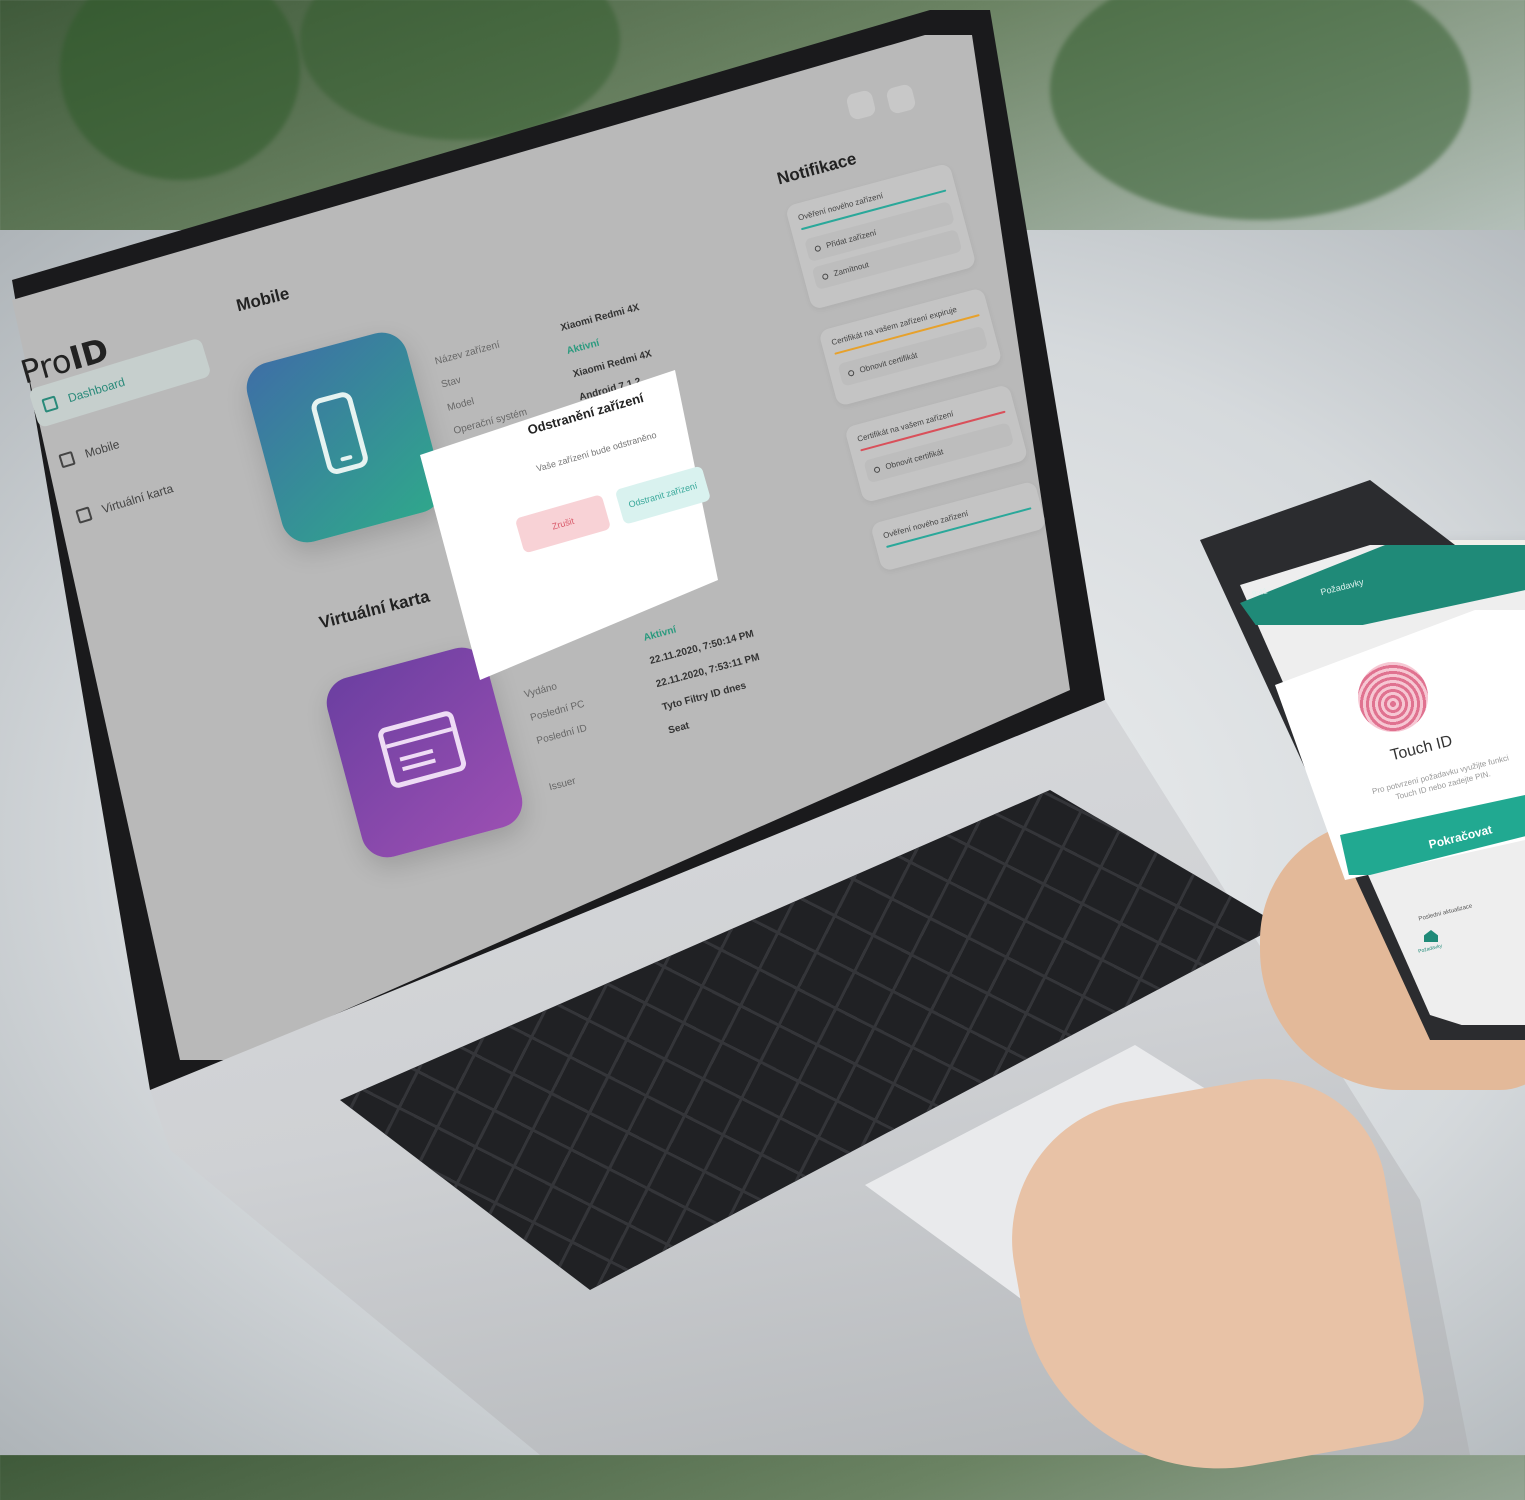 This screenshot has width=1525, height=1500. Describe the element at coordinates (1393, 697) in the screenshot. I see `fingerprint-icon` at that location.